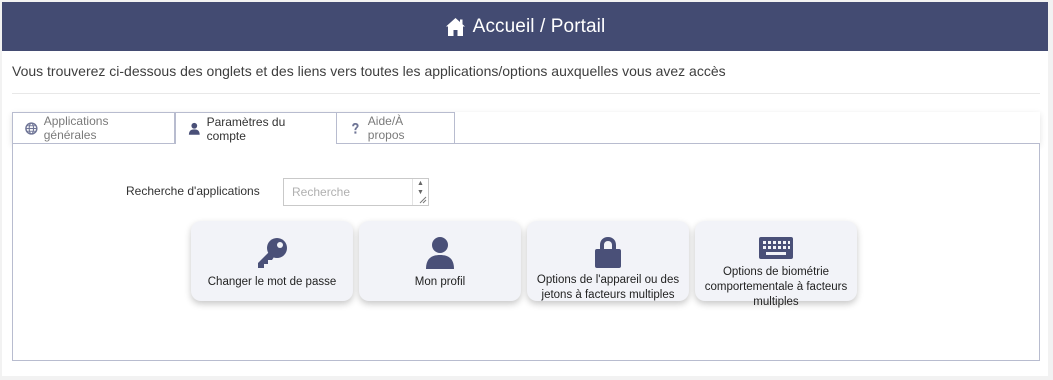 The height and width of the screenshot is (380, 1053). What do you see at coordinates (76, 128) in the screenshot?
I see `tab-label: Applications générales` at bounding box center [76, 128].